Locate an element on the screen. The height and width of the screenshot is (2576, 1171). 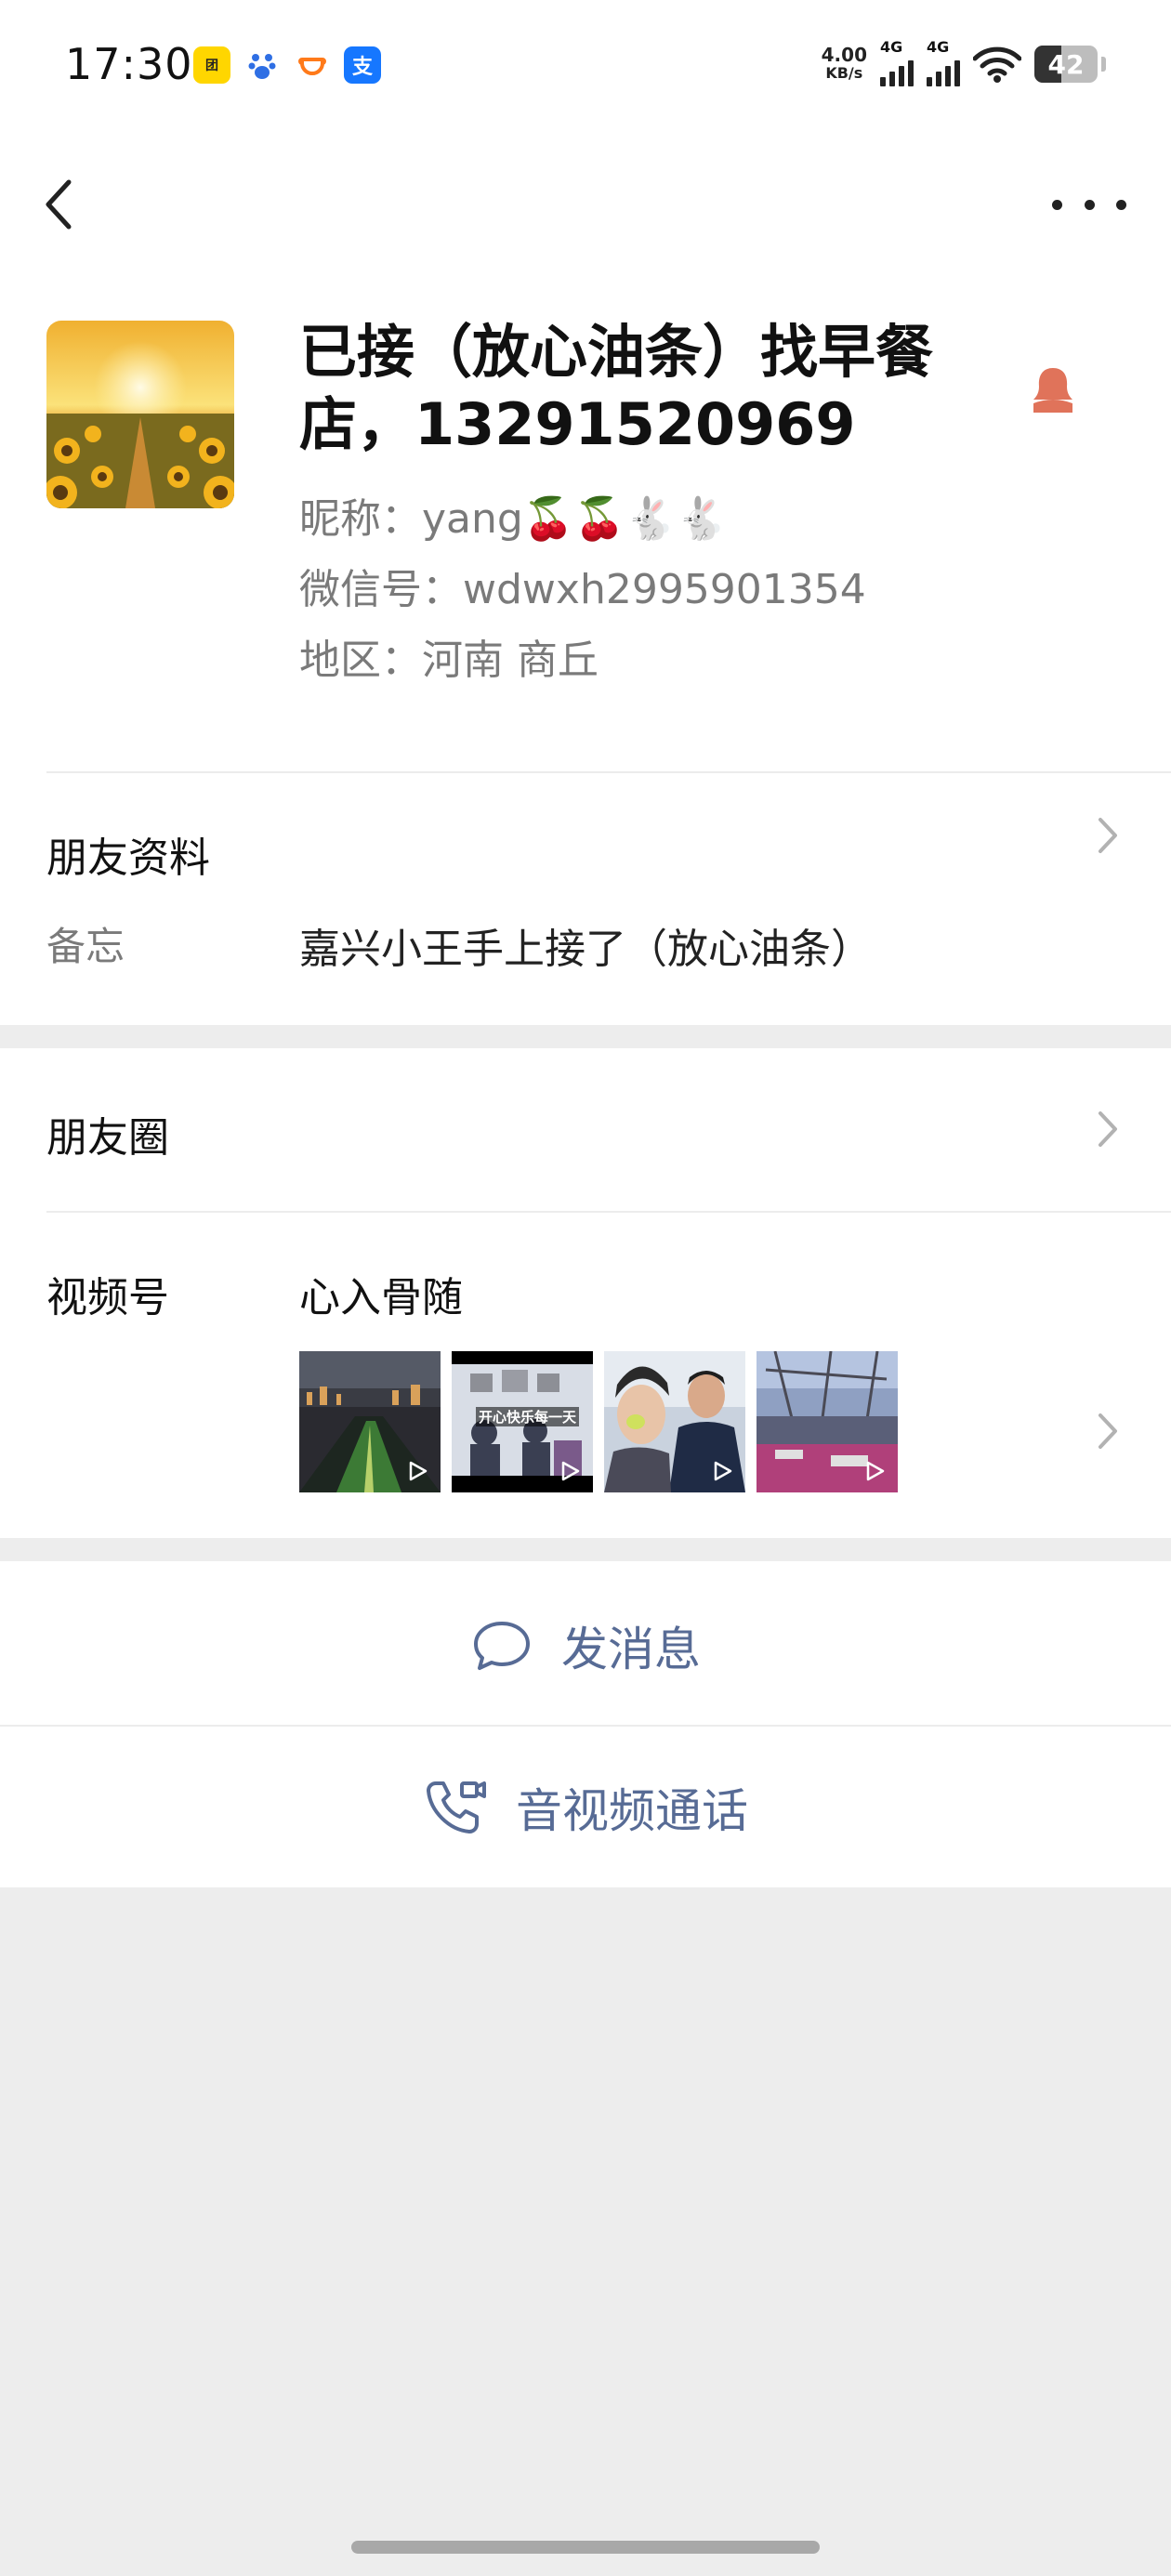
wechat-id-row: 微信号：wdwxh2995901354 is located at coordinates (583, 589).